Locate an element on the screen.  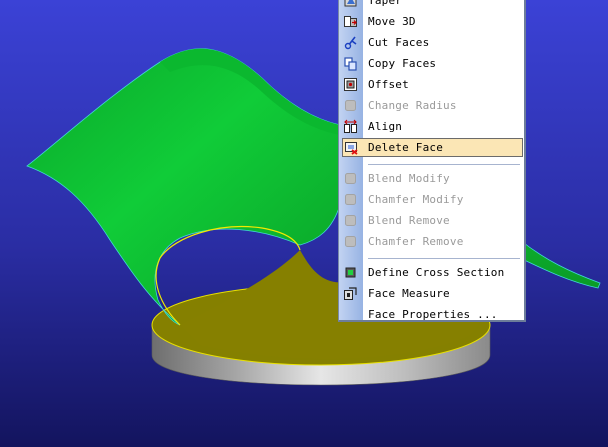
menu-item-chamfer-modify: Chamfer Modify is located at coordinates (431, 199).